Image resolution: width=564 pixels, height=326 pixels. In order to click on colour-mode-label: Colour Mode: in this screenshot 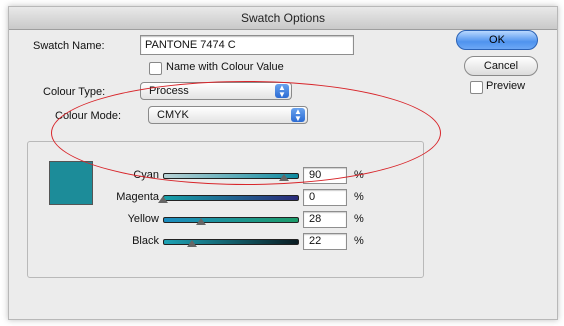, I will do `click(88, 116)`.